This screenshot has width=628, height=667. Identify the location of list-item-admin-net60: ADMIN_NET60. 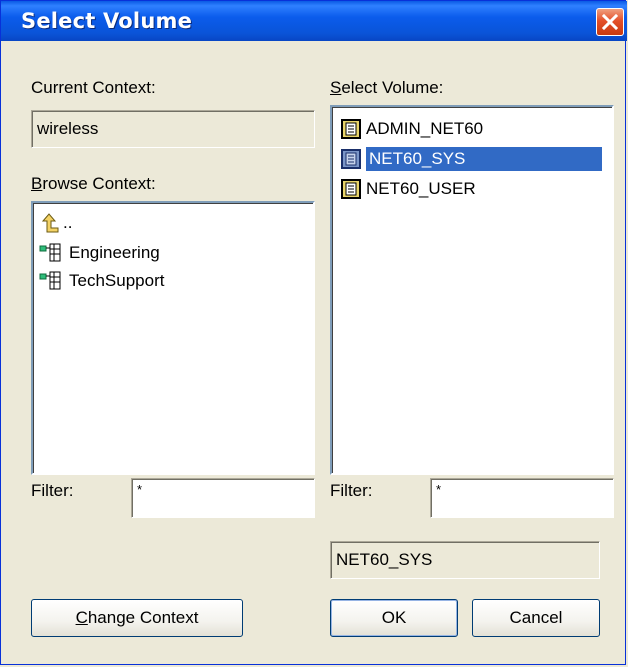
(411, 129).